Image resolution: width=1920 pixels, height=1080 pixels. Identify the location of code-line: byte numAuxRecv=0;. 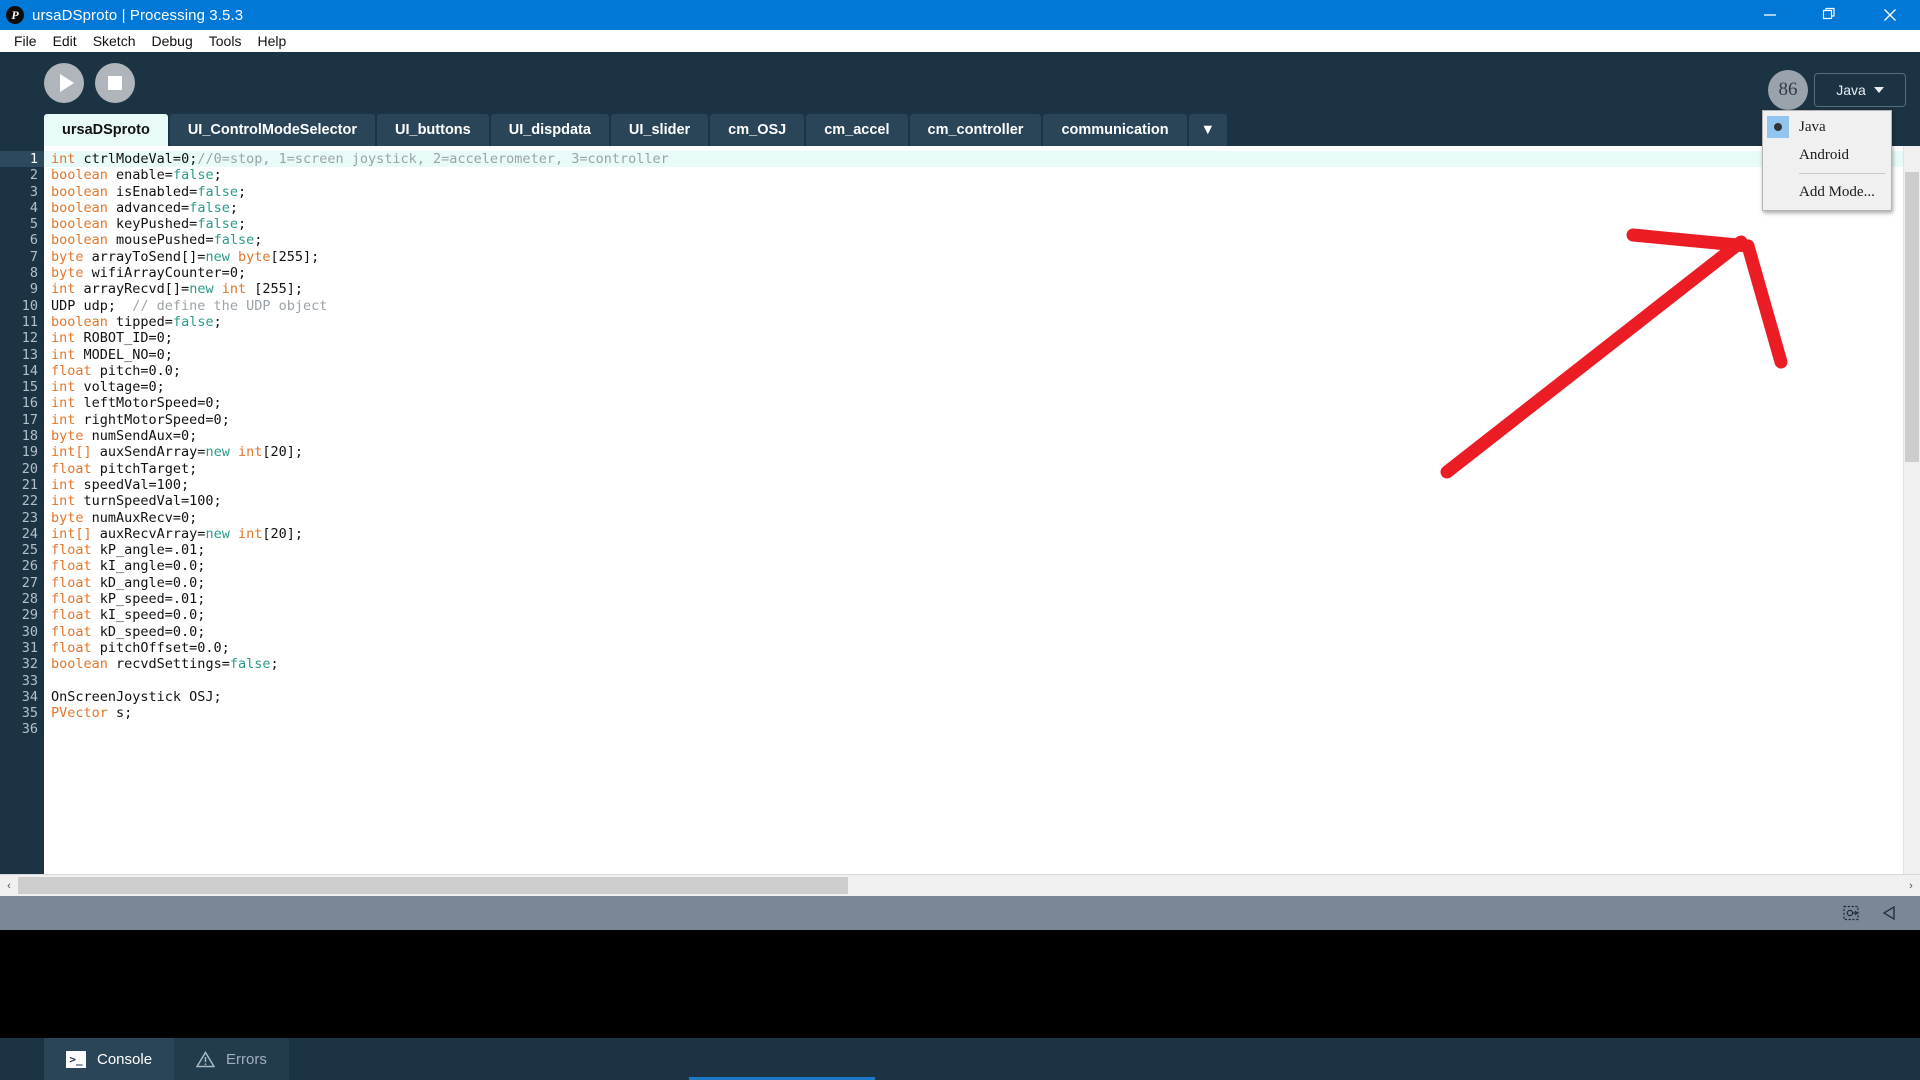
(973, 518).